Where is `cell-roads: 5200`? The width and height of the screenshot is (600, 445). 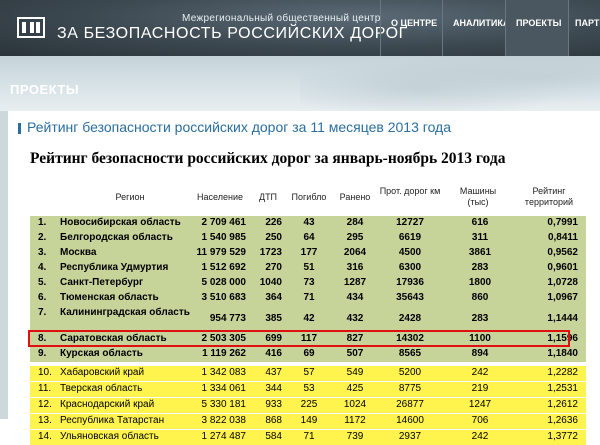 cell-roads: 5200 is located at coordinates (410, 372).